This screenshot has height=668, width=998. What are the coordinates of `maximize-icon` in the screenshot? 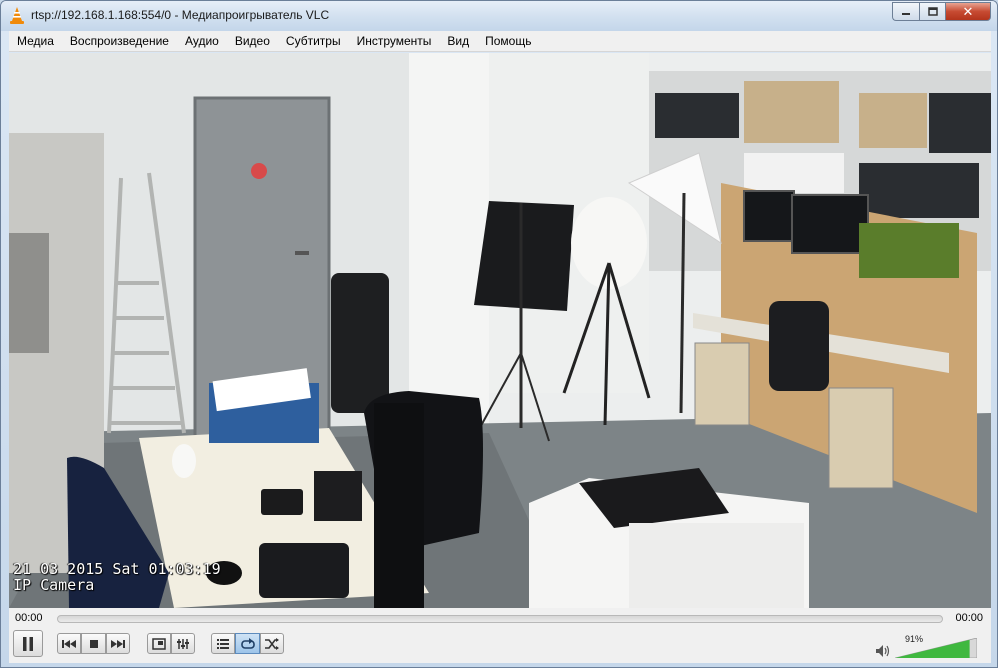 It's located at (932, 11).